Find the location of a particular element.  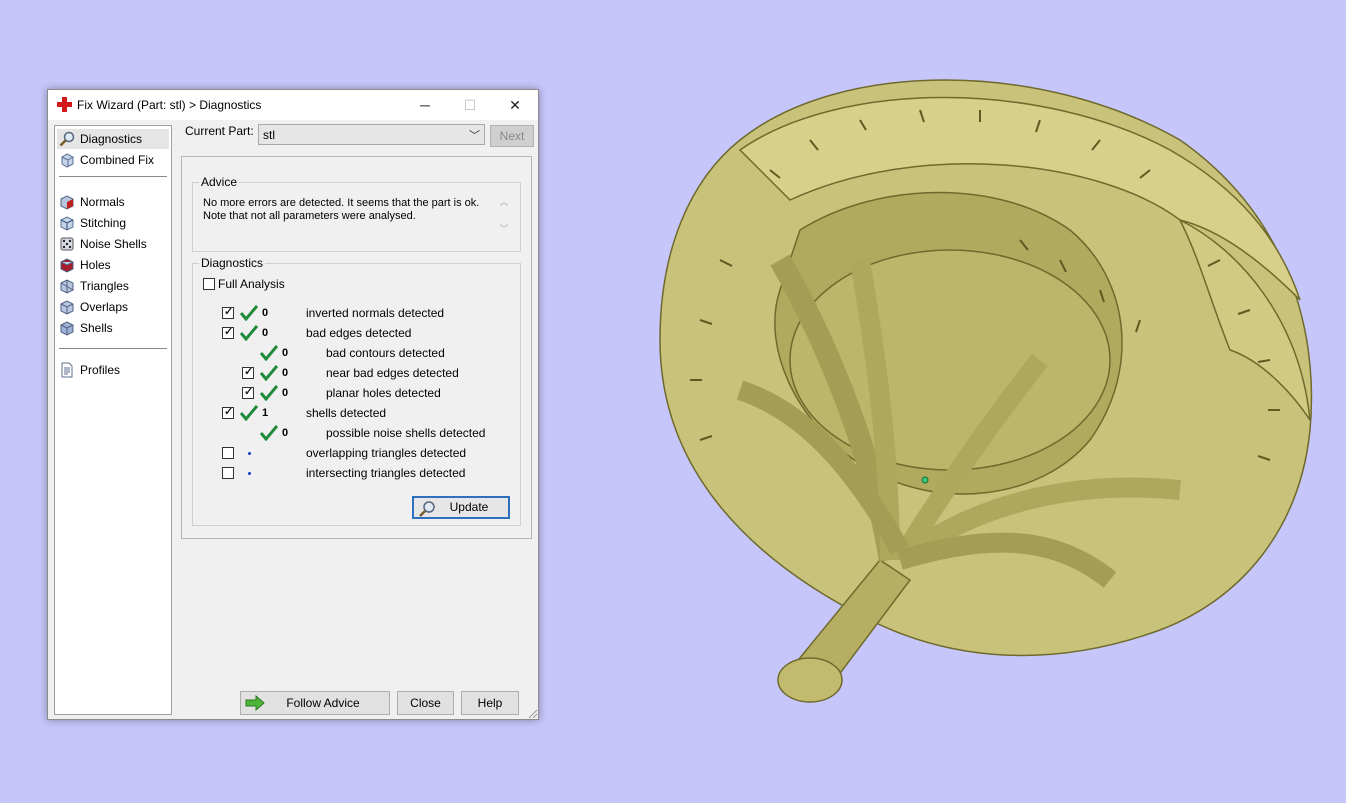

next-button: Next is located at coordinates (512, 136).